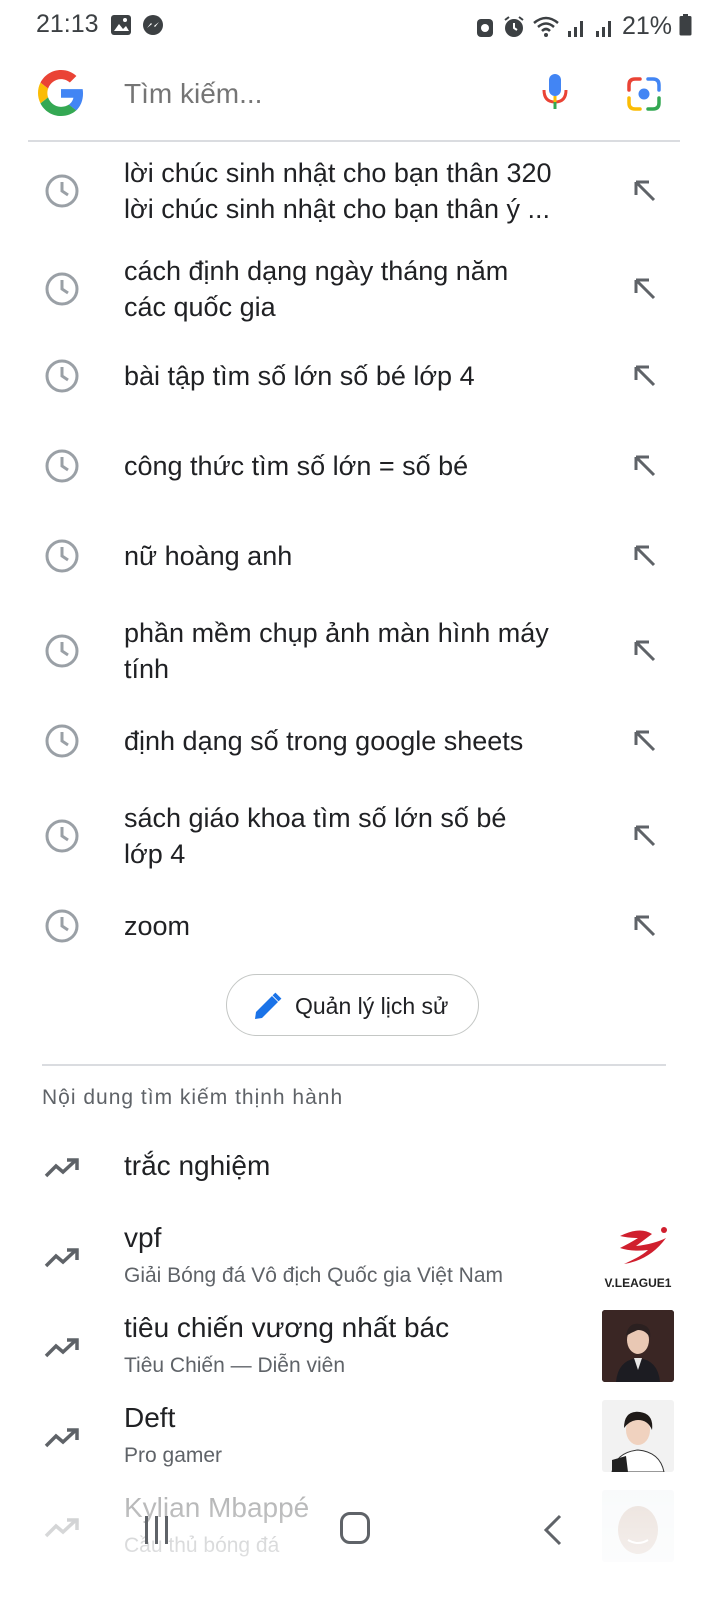  I want to click on history-item-line: lớp 4, so click(155, 854).